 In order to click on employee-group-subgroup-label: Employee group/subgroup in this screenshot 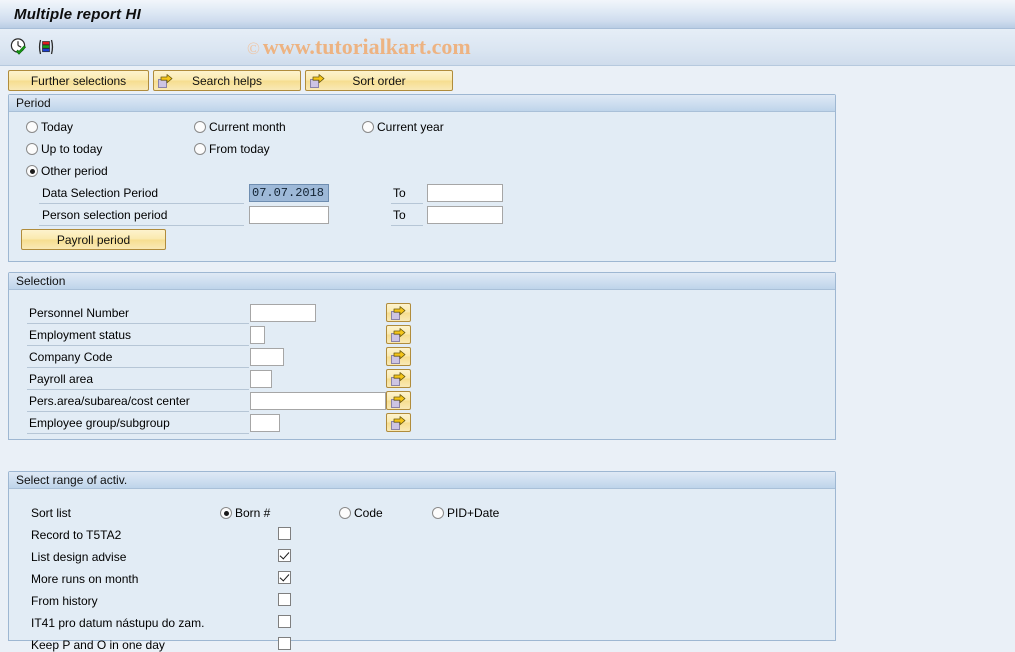, I will do `click(99, 423)`.